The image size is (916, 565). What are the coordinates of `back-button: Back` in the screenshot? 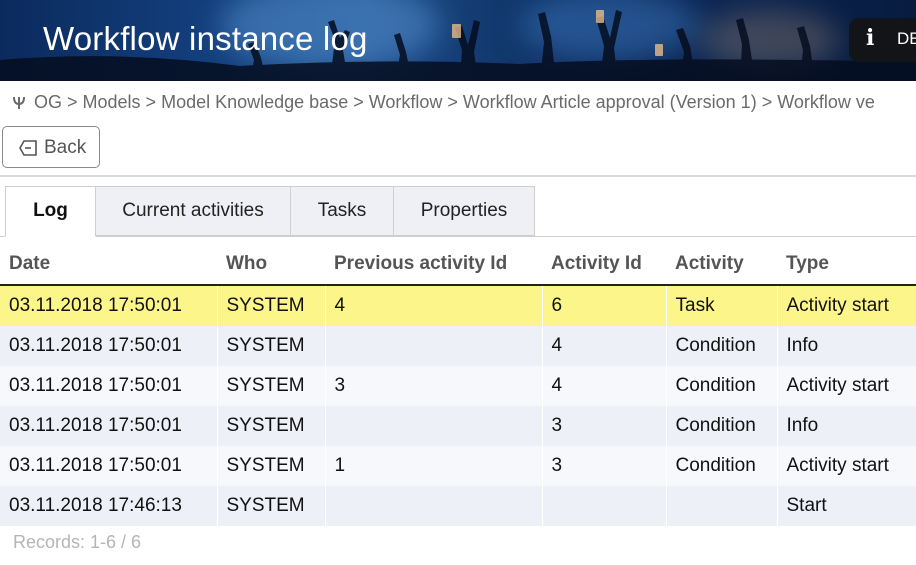 It's located at (51, 147).